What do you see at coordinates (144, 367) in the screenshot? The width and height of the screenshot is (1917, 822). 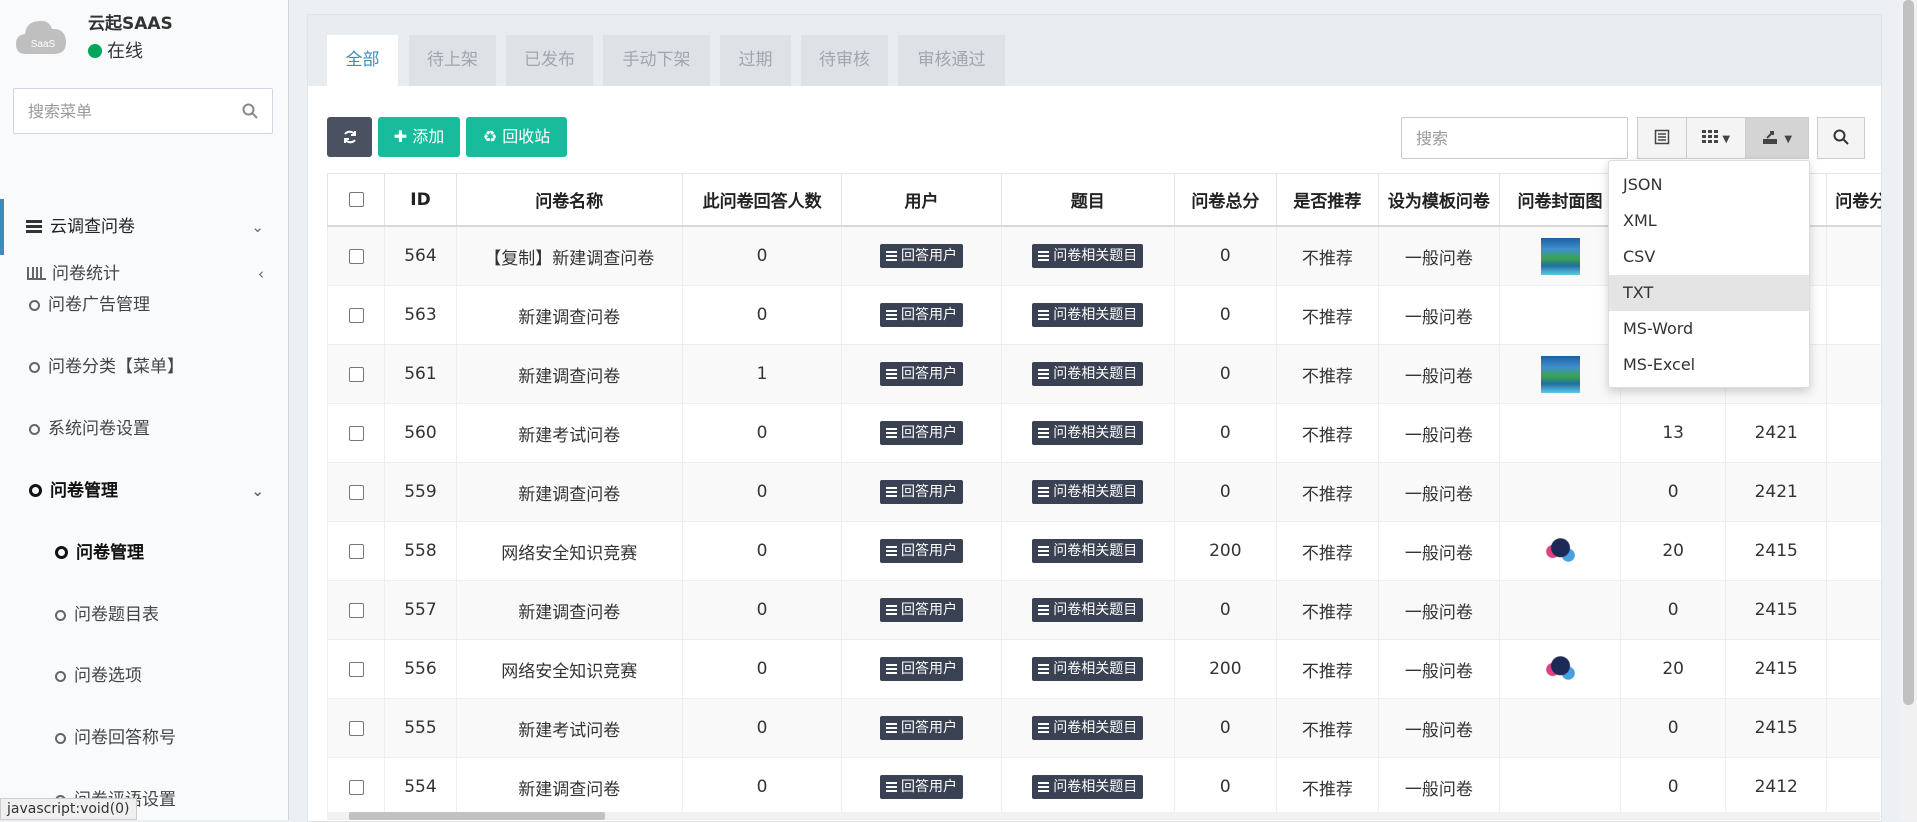 I see `sidebar-item-category: 问卷分类【菜单】` at bounding box center [144, 367].